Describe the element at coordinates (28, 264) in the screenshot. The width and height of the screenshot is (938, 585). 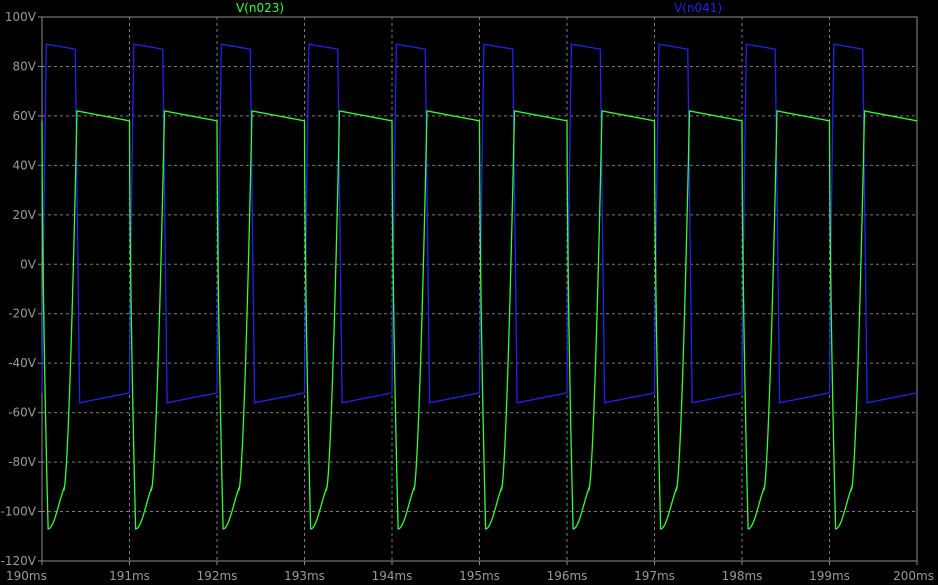
I see `y-tick-label: 0V` at that location.